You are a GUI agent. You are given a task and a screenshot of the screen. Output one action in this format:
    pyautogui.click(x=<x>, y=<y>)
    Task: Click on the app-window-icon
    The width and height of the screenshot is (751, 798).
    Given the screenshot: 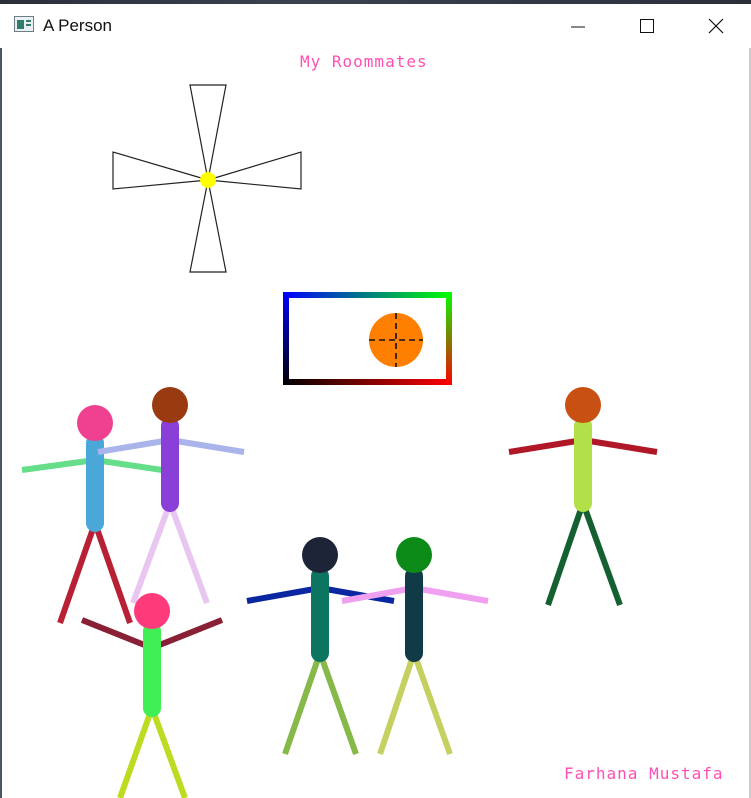 What is the action you would take?
    pyautogui.click(x=24, y=24)
    